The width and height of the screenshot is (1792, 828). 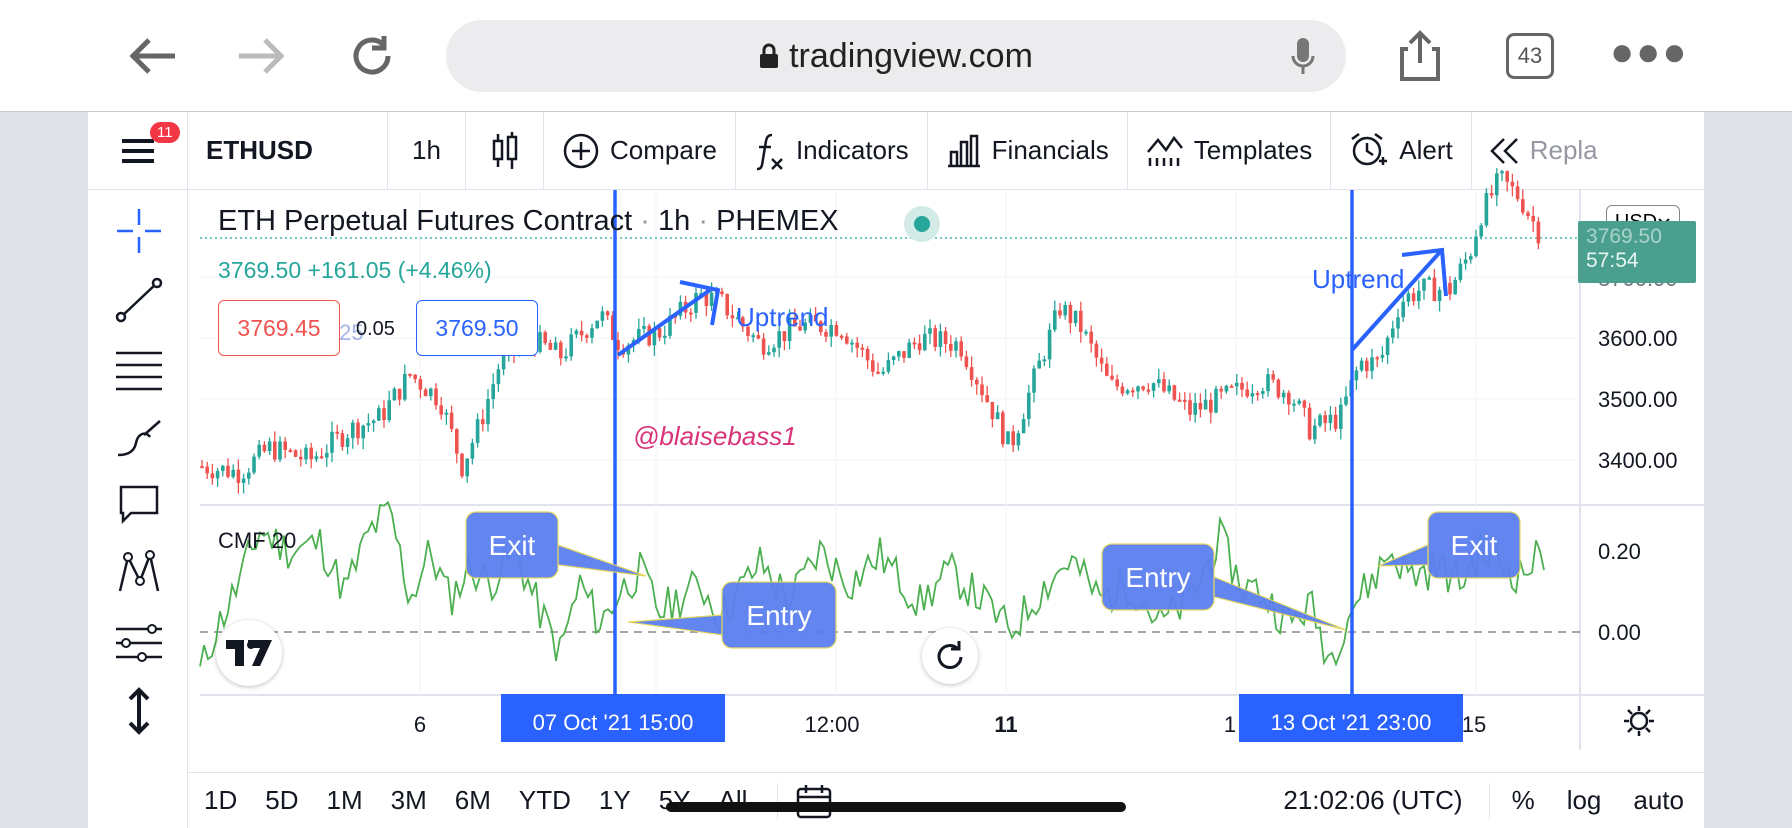 What do you see at coordinates (1369, 148) in the screenshot?
I see `alarm-clock-icon` at bounding box center [1369, 148].